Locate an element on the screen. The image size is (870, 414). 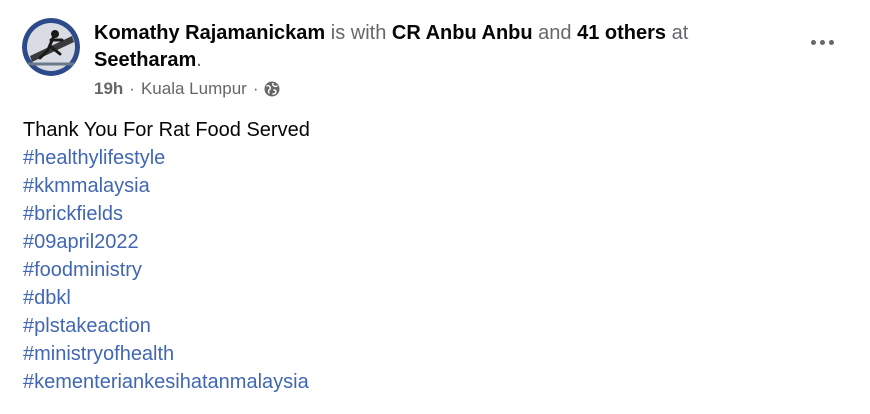
hashtag-link: #healthylifestyle is located at coordinates (166, 158).